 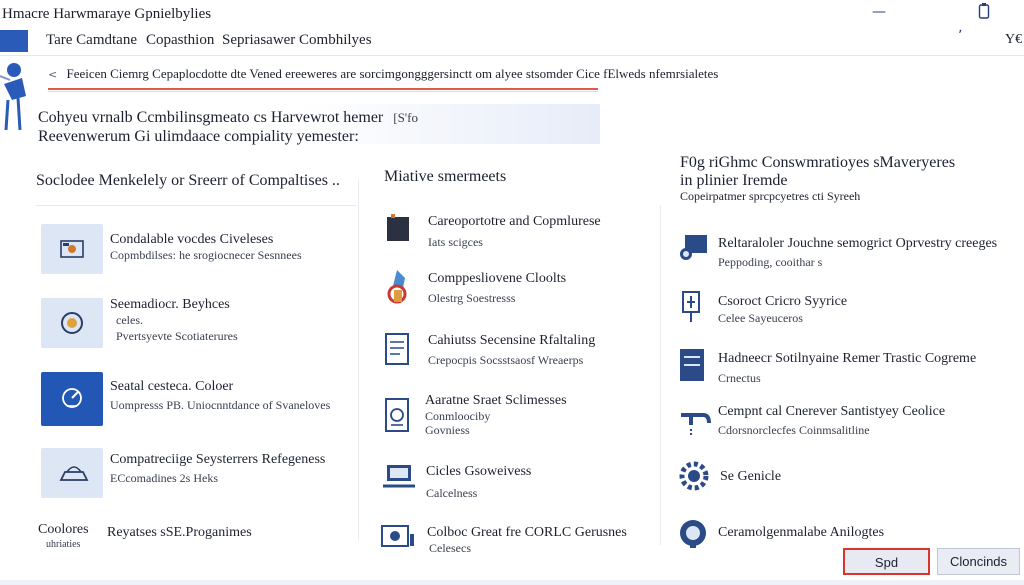 What do you see at coordinates (172, 386) in the screenshot?
I see `item-title: Seatal cesteca. Coloer` at bounding box center [172, 386].